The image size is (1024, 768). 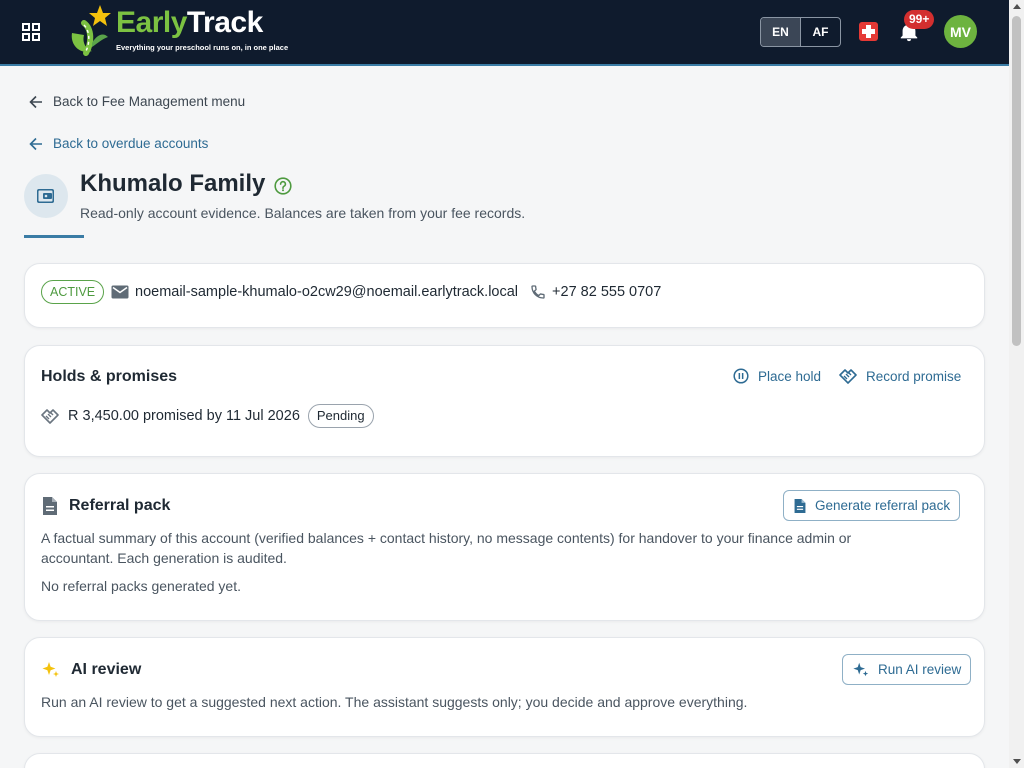 What do you see at coordinates (109, 376) in the screenshot?
I see `holds-title: Holds & promises` at bounding box center [109, 376].